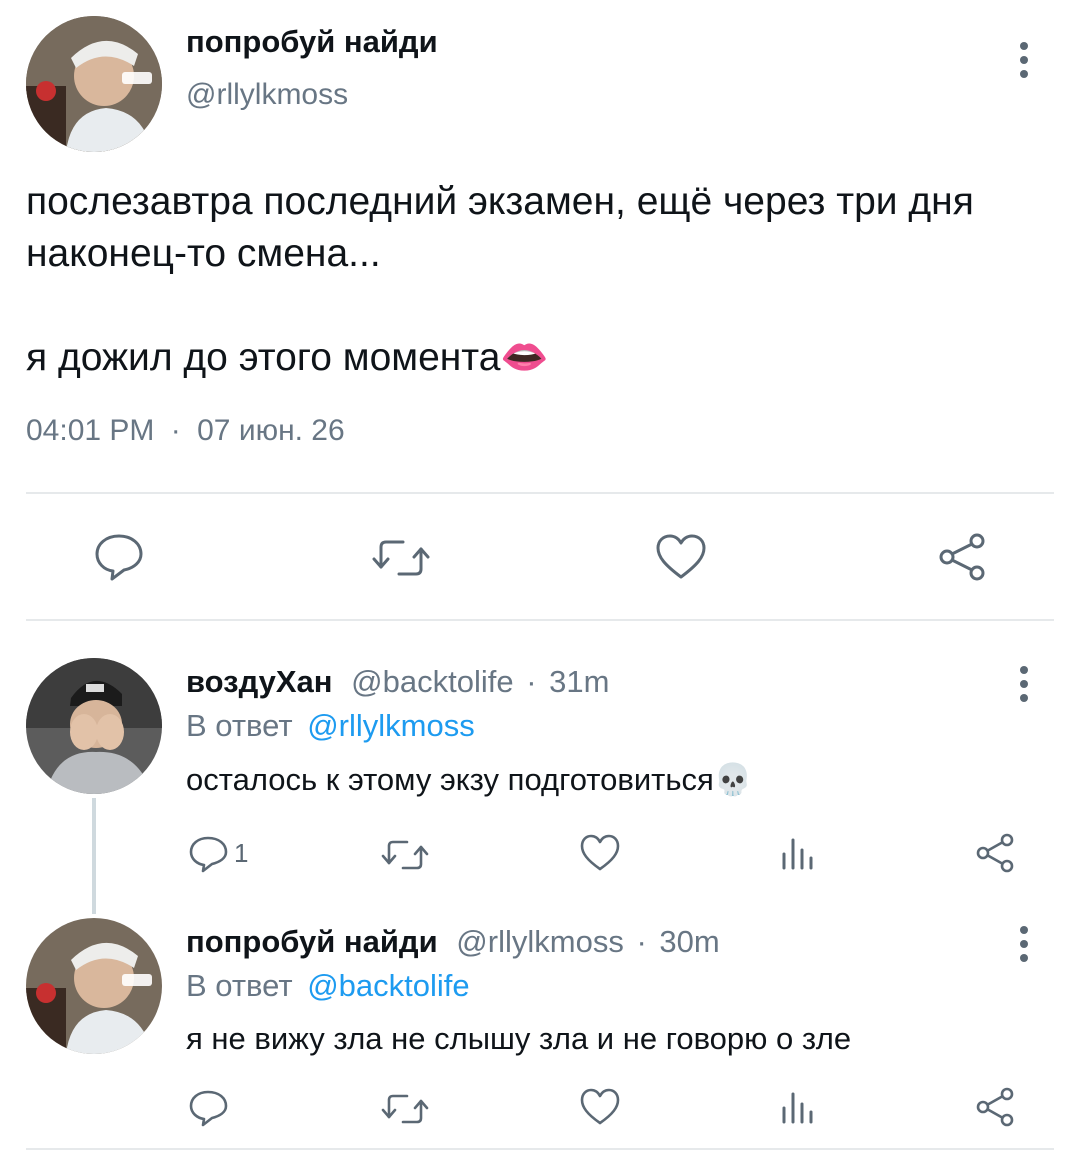 This screenshot has width=1080, height=1154. I want to click on reply-context: В ответ @backtolife, so click(328, 986).